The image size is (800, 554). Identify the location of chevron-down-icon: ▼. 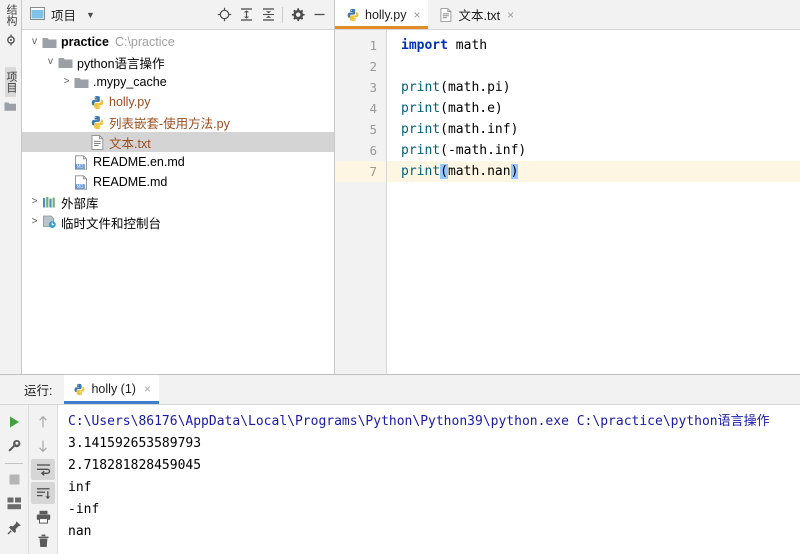
(90, 15).